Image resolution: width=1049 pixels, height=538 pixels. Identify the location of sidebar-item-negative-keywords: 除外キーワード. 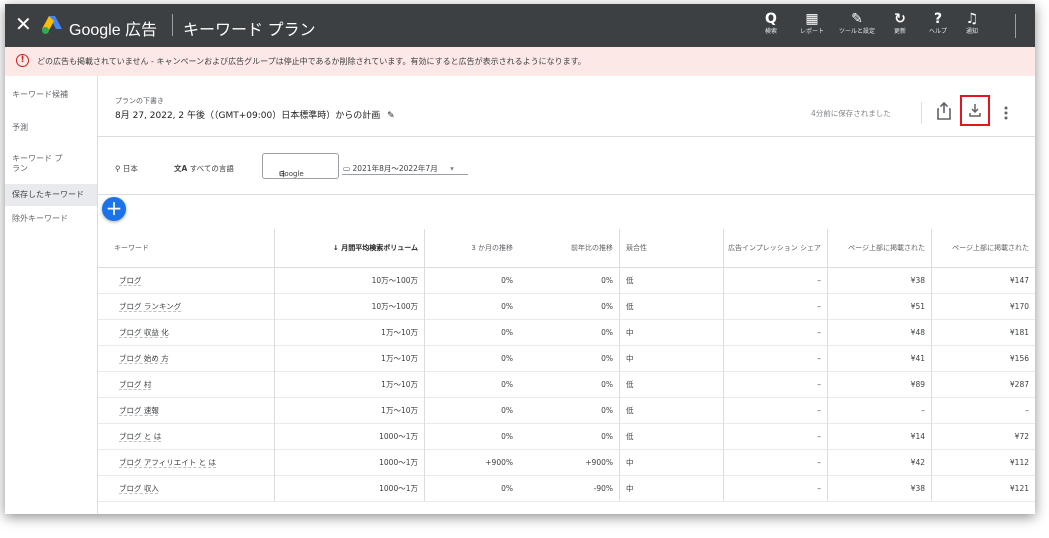
(51, 221).